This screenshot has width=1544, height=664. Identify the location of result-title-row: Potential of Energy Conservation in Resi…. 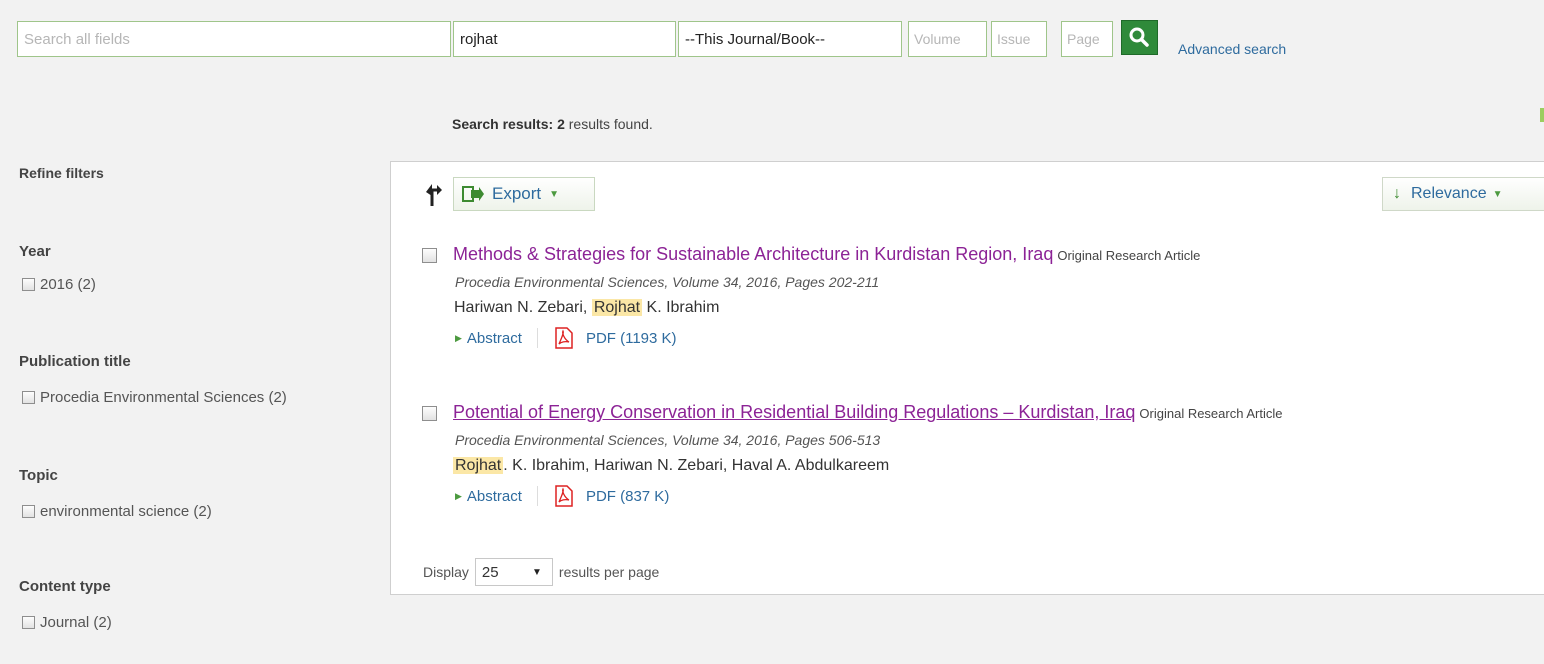
(867, 412).